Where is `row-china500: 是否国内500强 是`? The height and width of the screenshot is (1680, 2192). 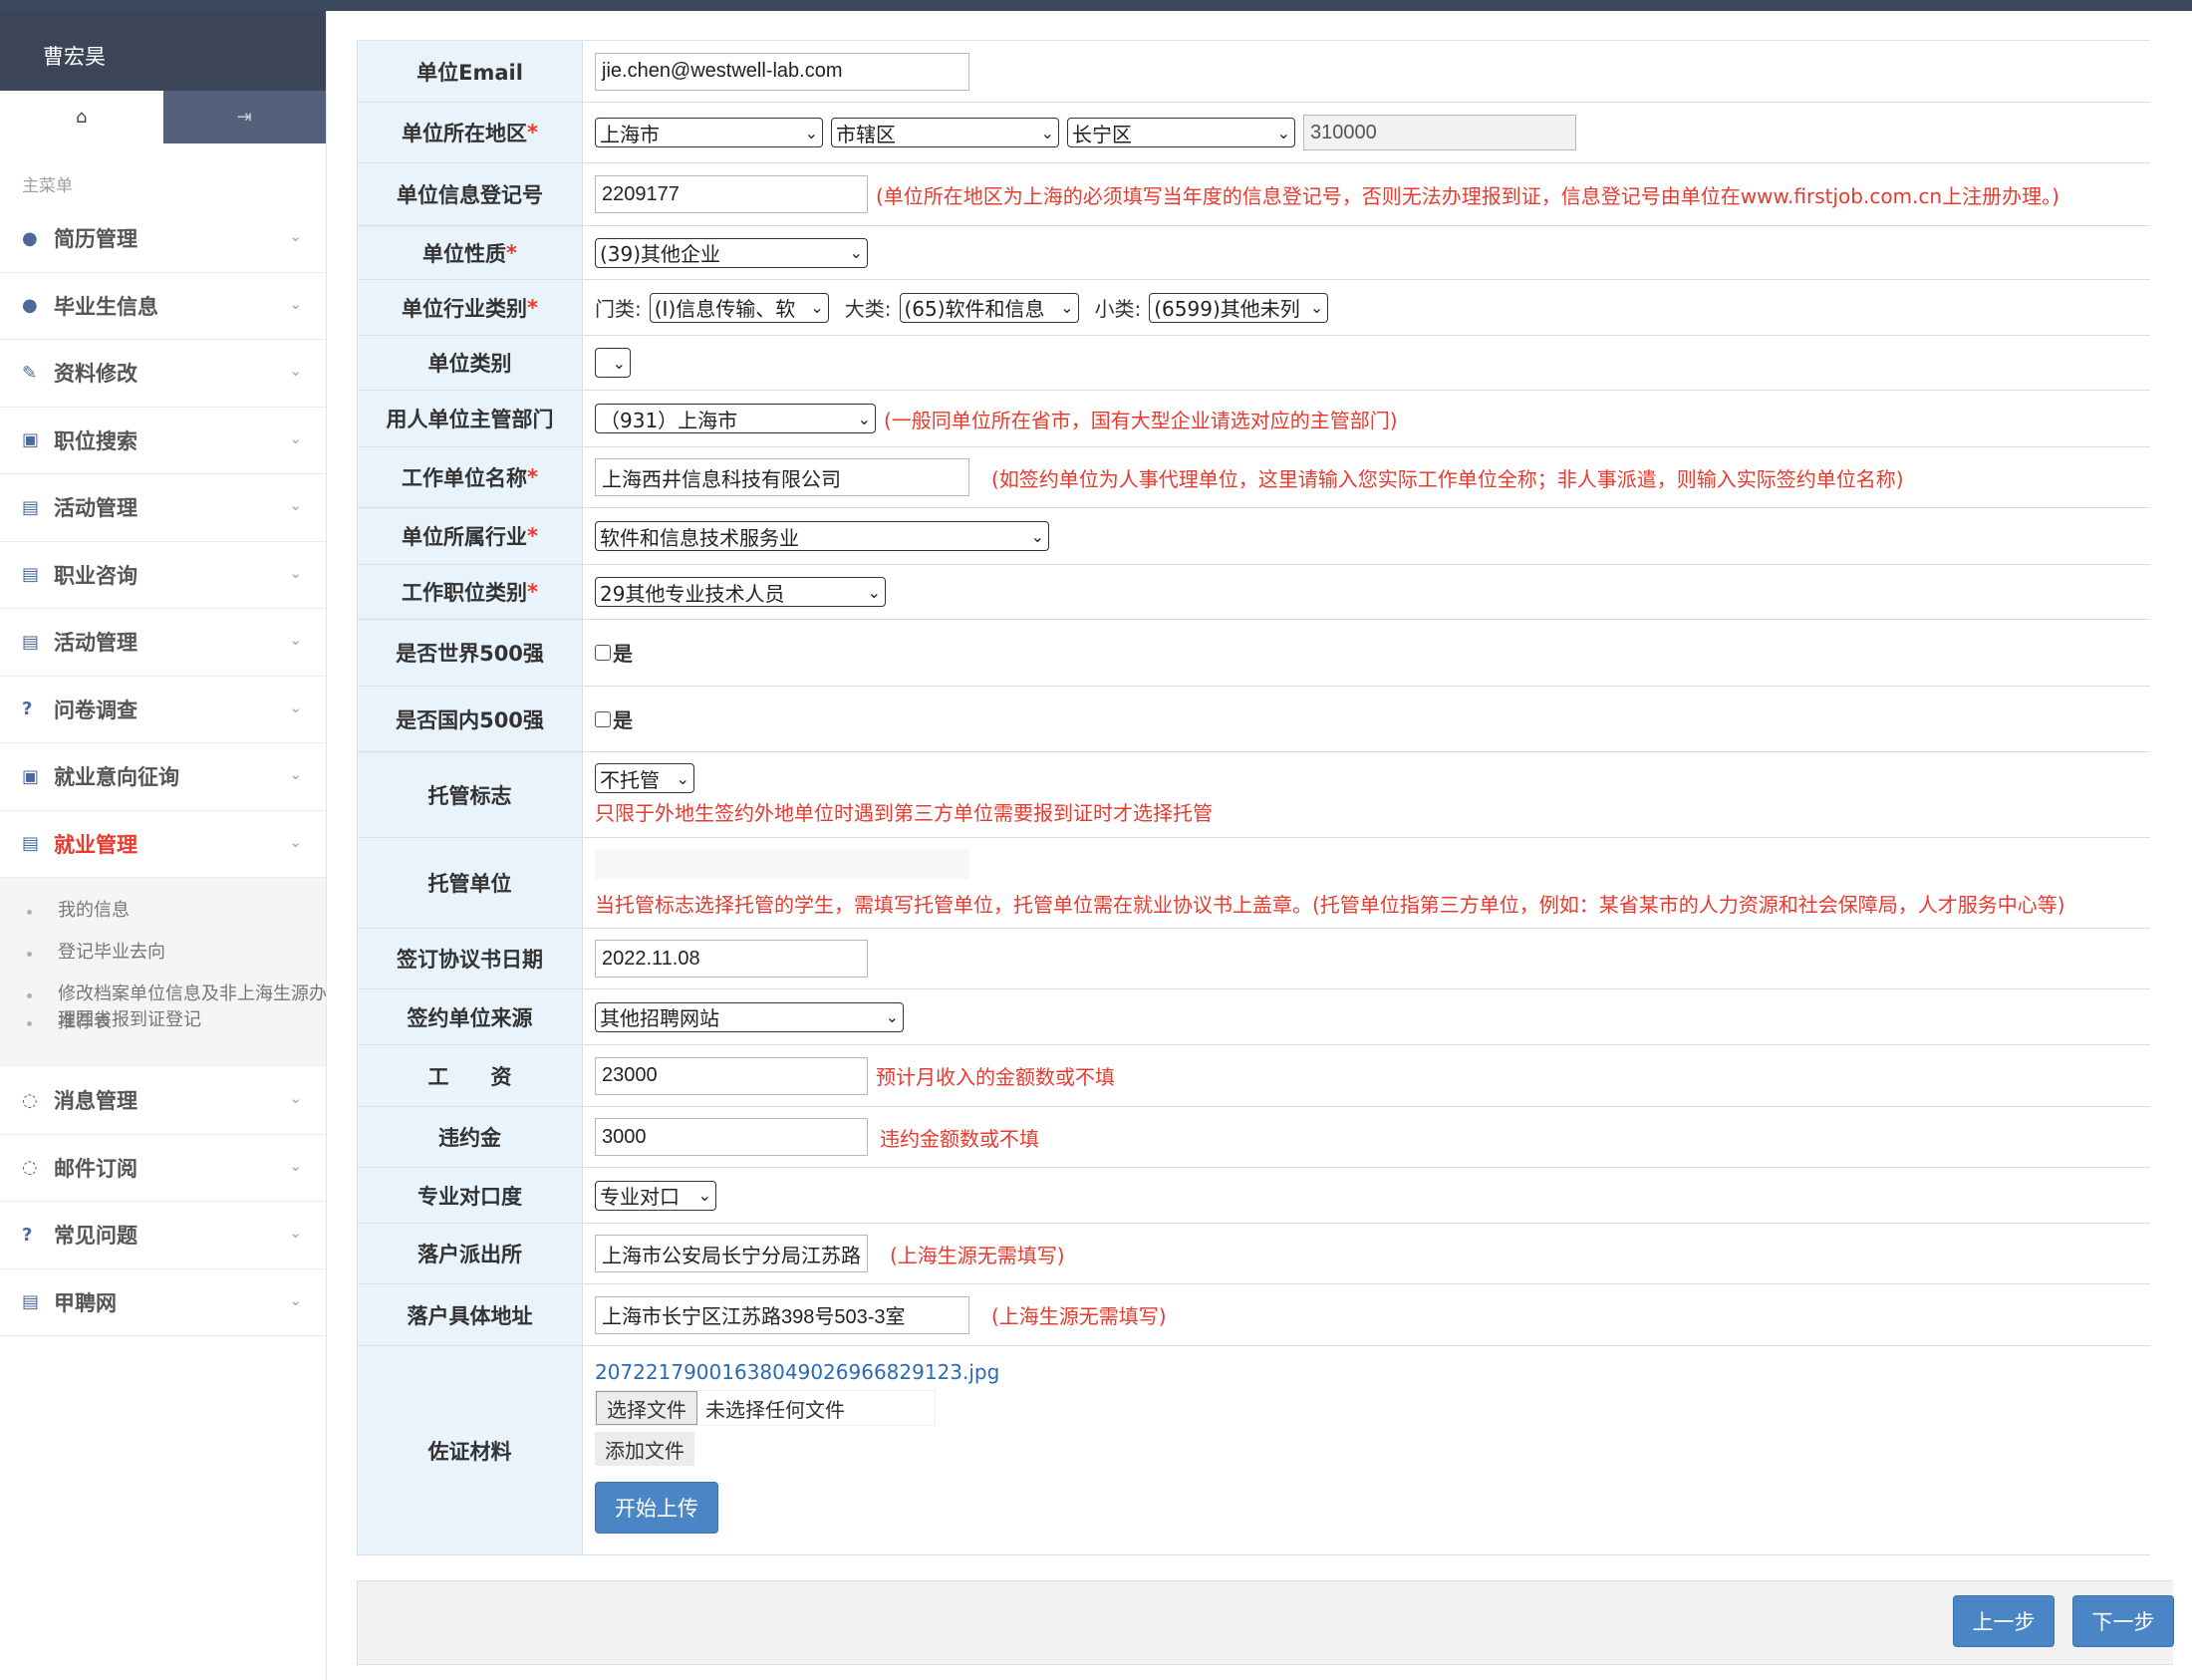
row-china500: 是否国内500强 是 is located at coordinates (1253, 719).